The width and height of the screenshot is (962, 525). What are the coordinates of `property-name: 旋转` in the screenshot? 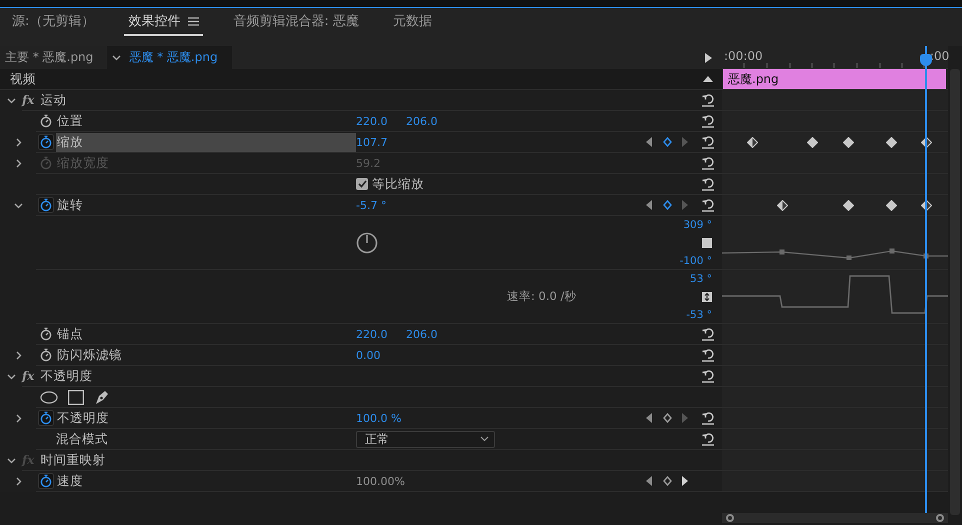 It's located at (70, 205).